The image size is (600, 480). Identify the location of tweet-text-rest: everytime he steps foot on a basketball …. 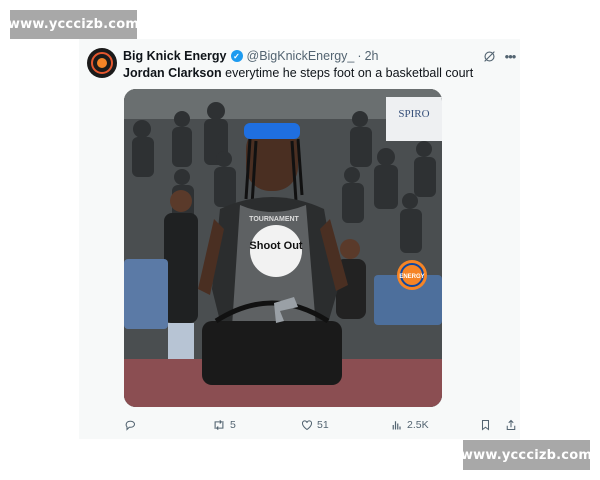
(347, 73).